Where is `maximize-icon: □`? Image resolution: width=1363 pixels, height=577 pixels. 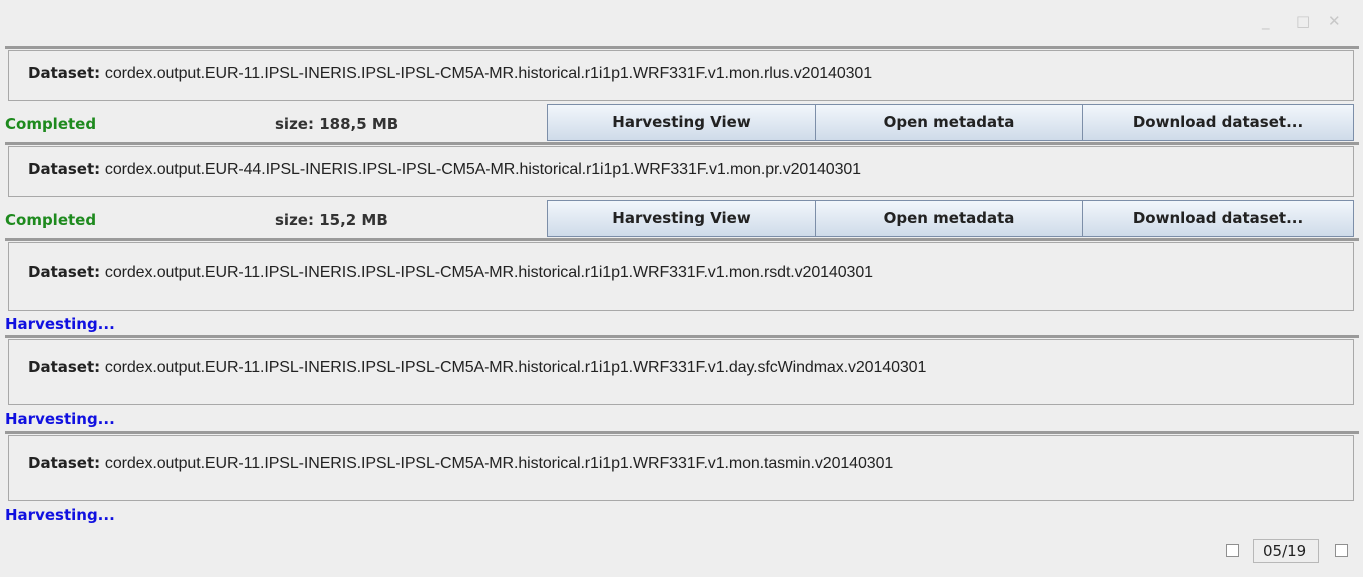
maximize-icon: □ is located at coordinates (1303, 21).